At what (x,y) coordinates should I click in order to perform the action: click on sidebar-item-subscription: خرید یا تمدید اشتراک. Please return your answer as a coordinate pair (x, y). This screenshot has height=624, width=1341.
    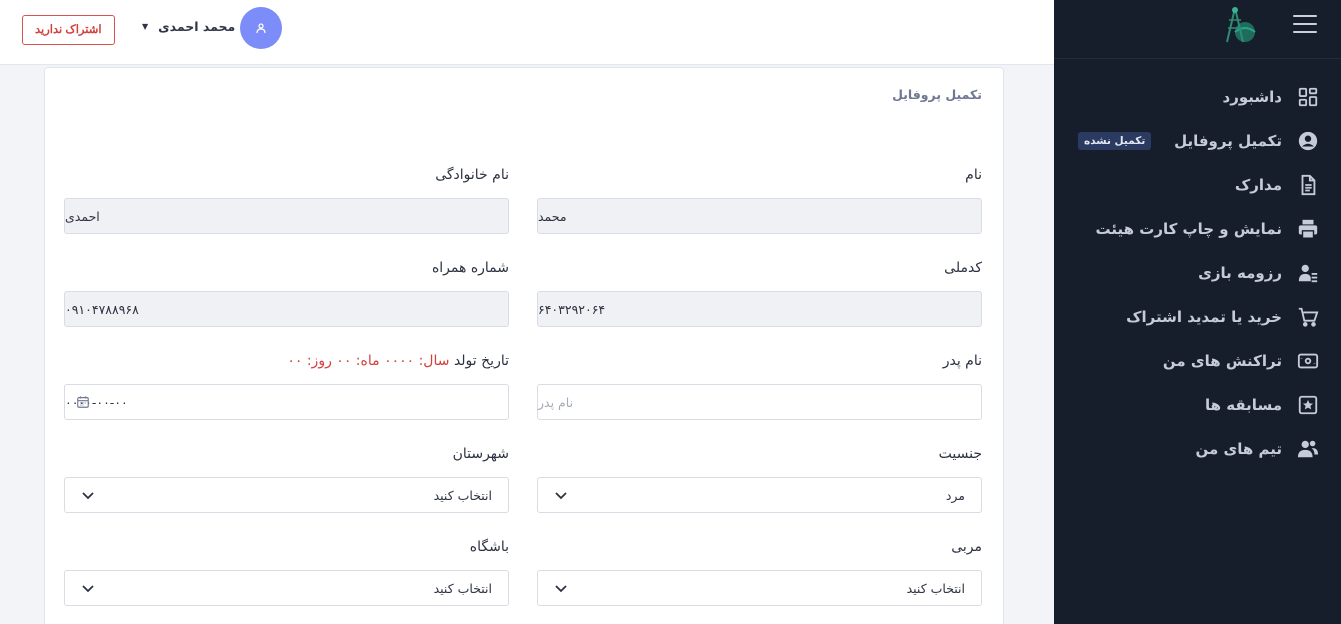
    Looking at the image, I should click on (1197, 317).